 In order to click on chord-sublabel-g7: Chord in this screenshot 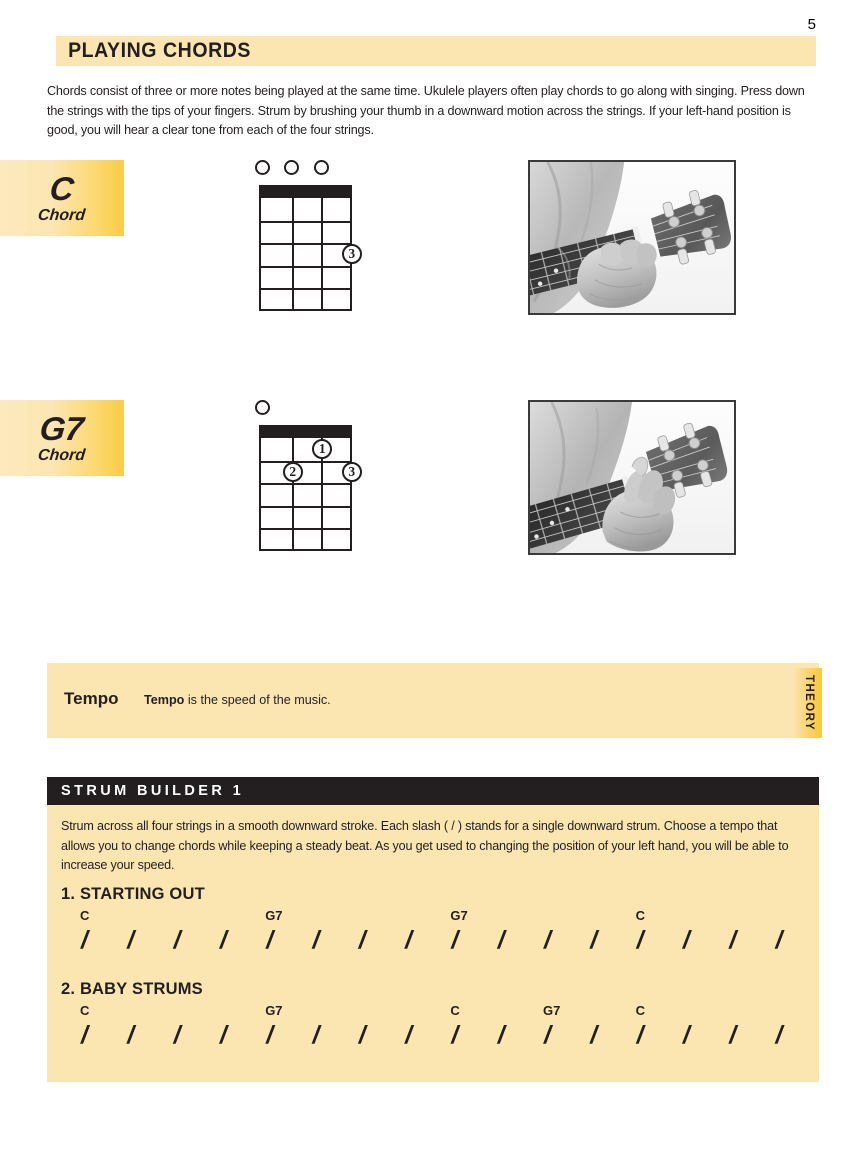, I will do `click(62, 455)`.